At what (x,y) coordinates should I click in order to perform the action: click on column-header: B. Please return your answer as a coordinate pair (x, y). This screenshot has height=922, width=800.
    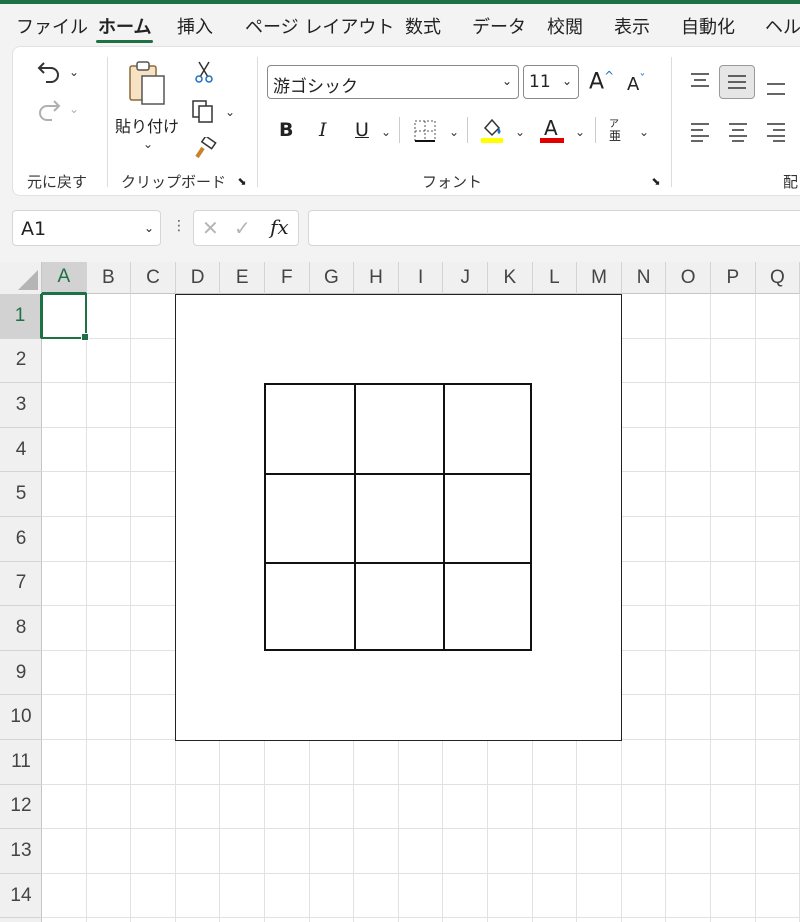
    Looking at the image, I should click on (109, 278).